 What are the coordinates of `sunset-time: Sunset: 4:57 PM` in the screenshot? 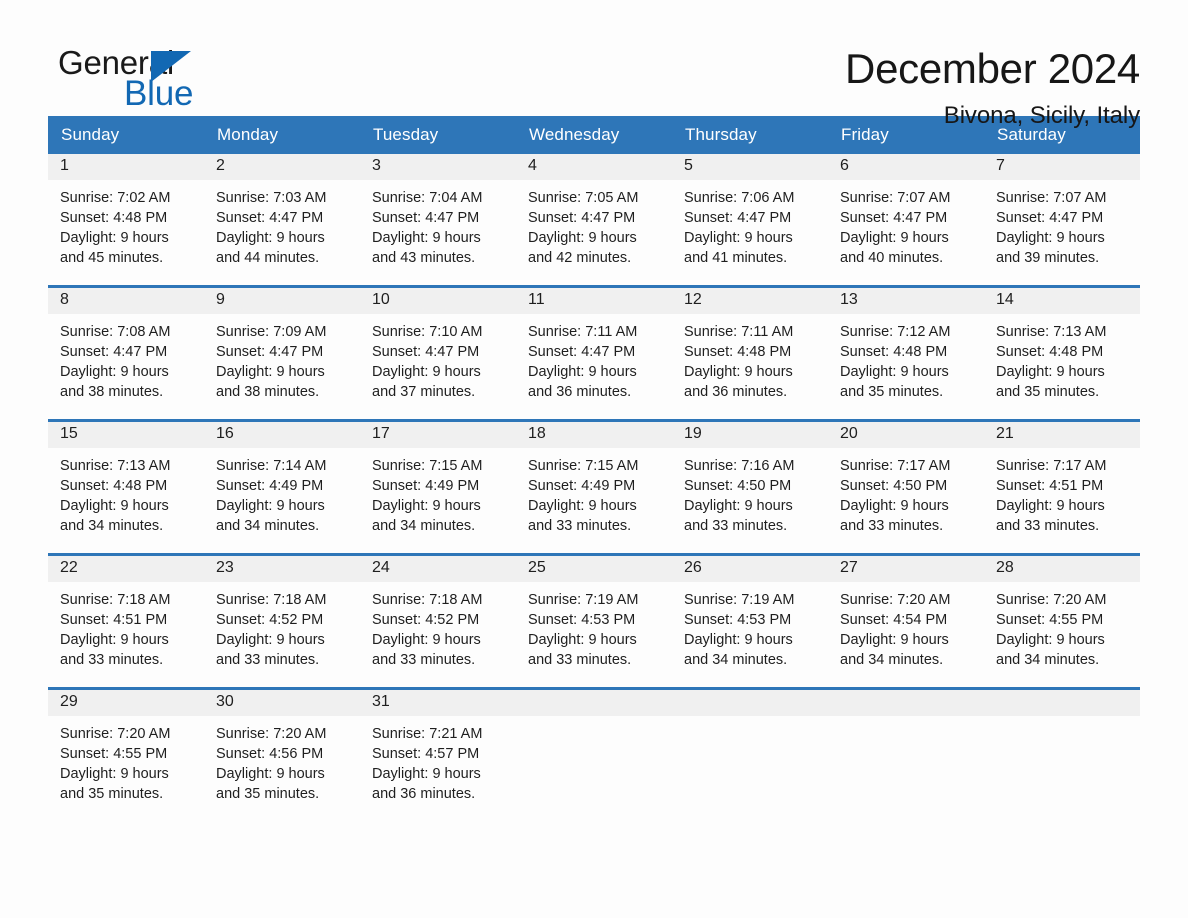 It's located at (426, 754).